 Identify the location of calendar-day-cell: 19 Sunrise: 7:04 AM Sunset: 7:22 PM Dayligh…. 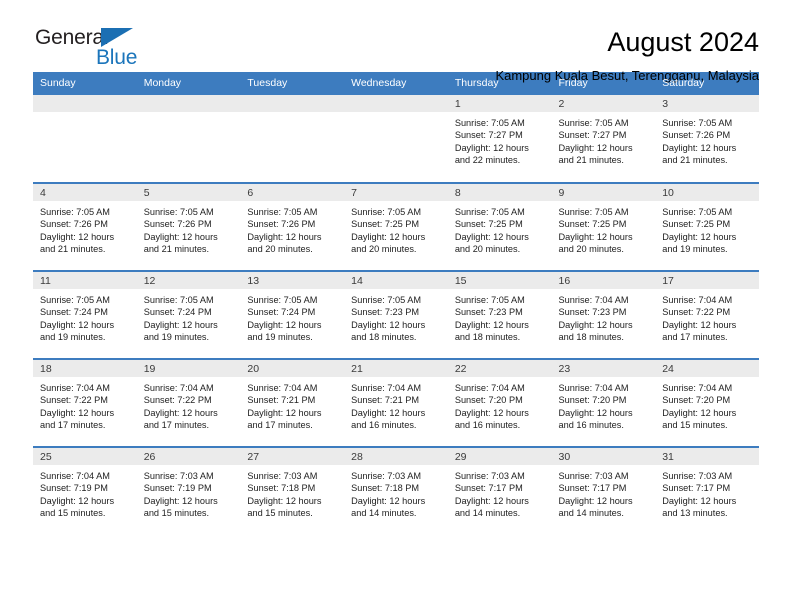
(188, 402).